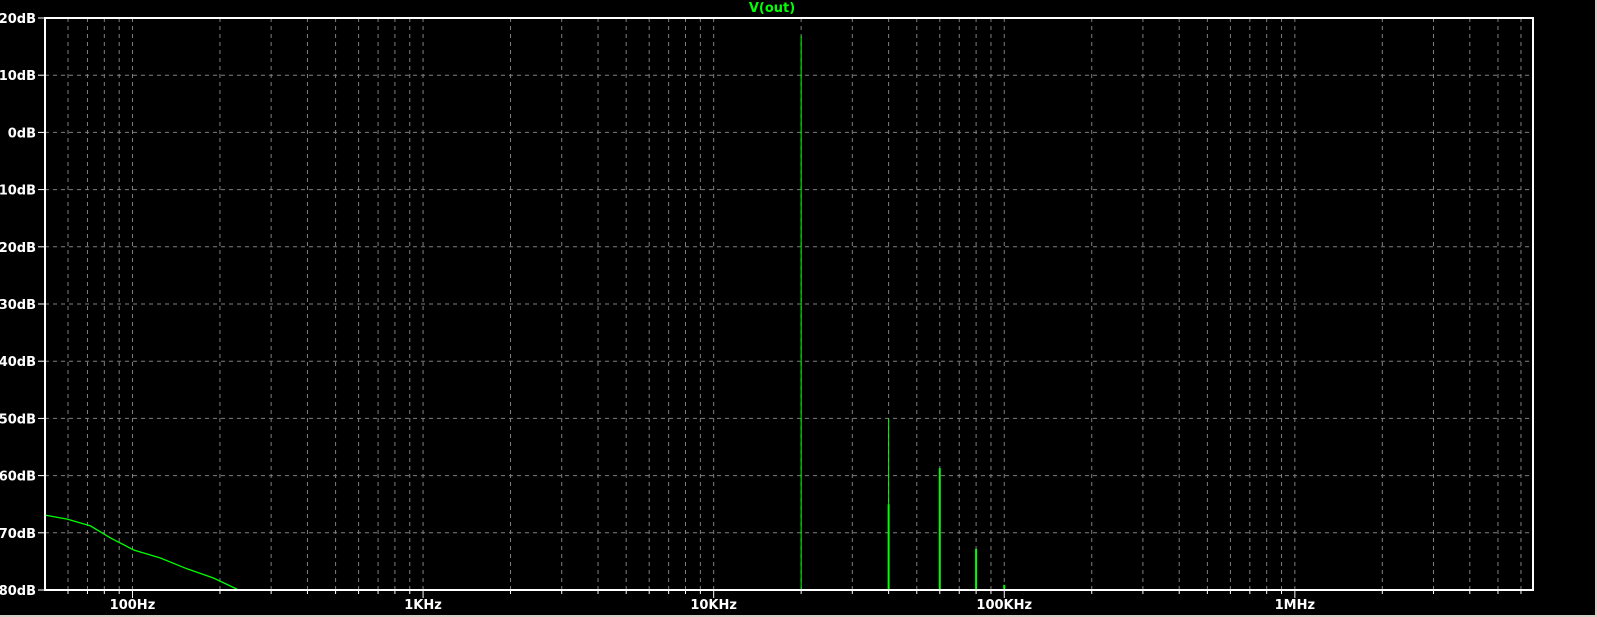 The width and height of the screenshot is (1597, 617). I want to click on x-tick-label: 1MHz, so click(1295, 605).